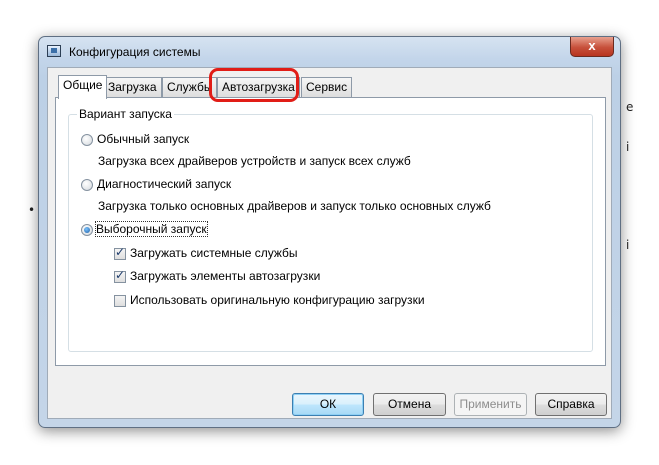 This screenshot has height=465, width=659. What do you see at coordinates (490, 404) in the screenshot?
I see `apply-button: Применить` at bounding box center [490, 404].